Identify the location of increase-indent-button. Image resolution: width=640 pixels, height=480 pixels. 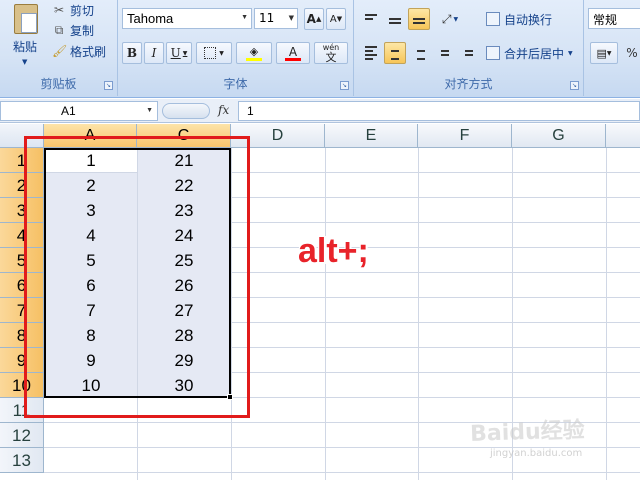
(467, 53).